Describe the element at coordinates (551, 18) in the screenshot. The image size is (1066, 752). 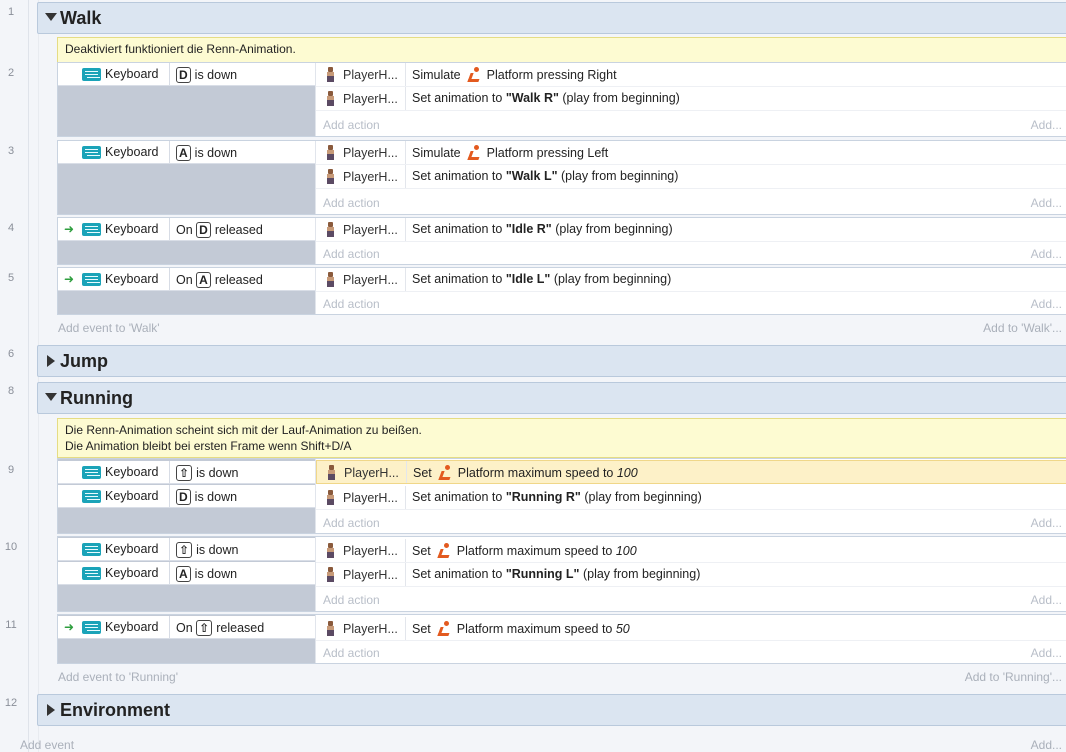
I see `group-walk: Walk` at that location.